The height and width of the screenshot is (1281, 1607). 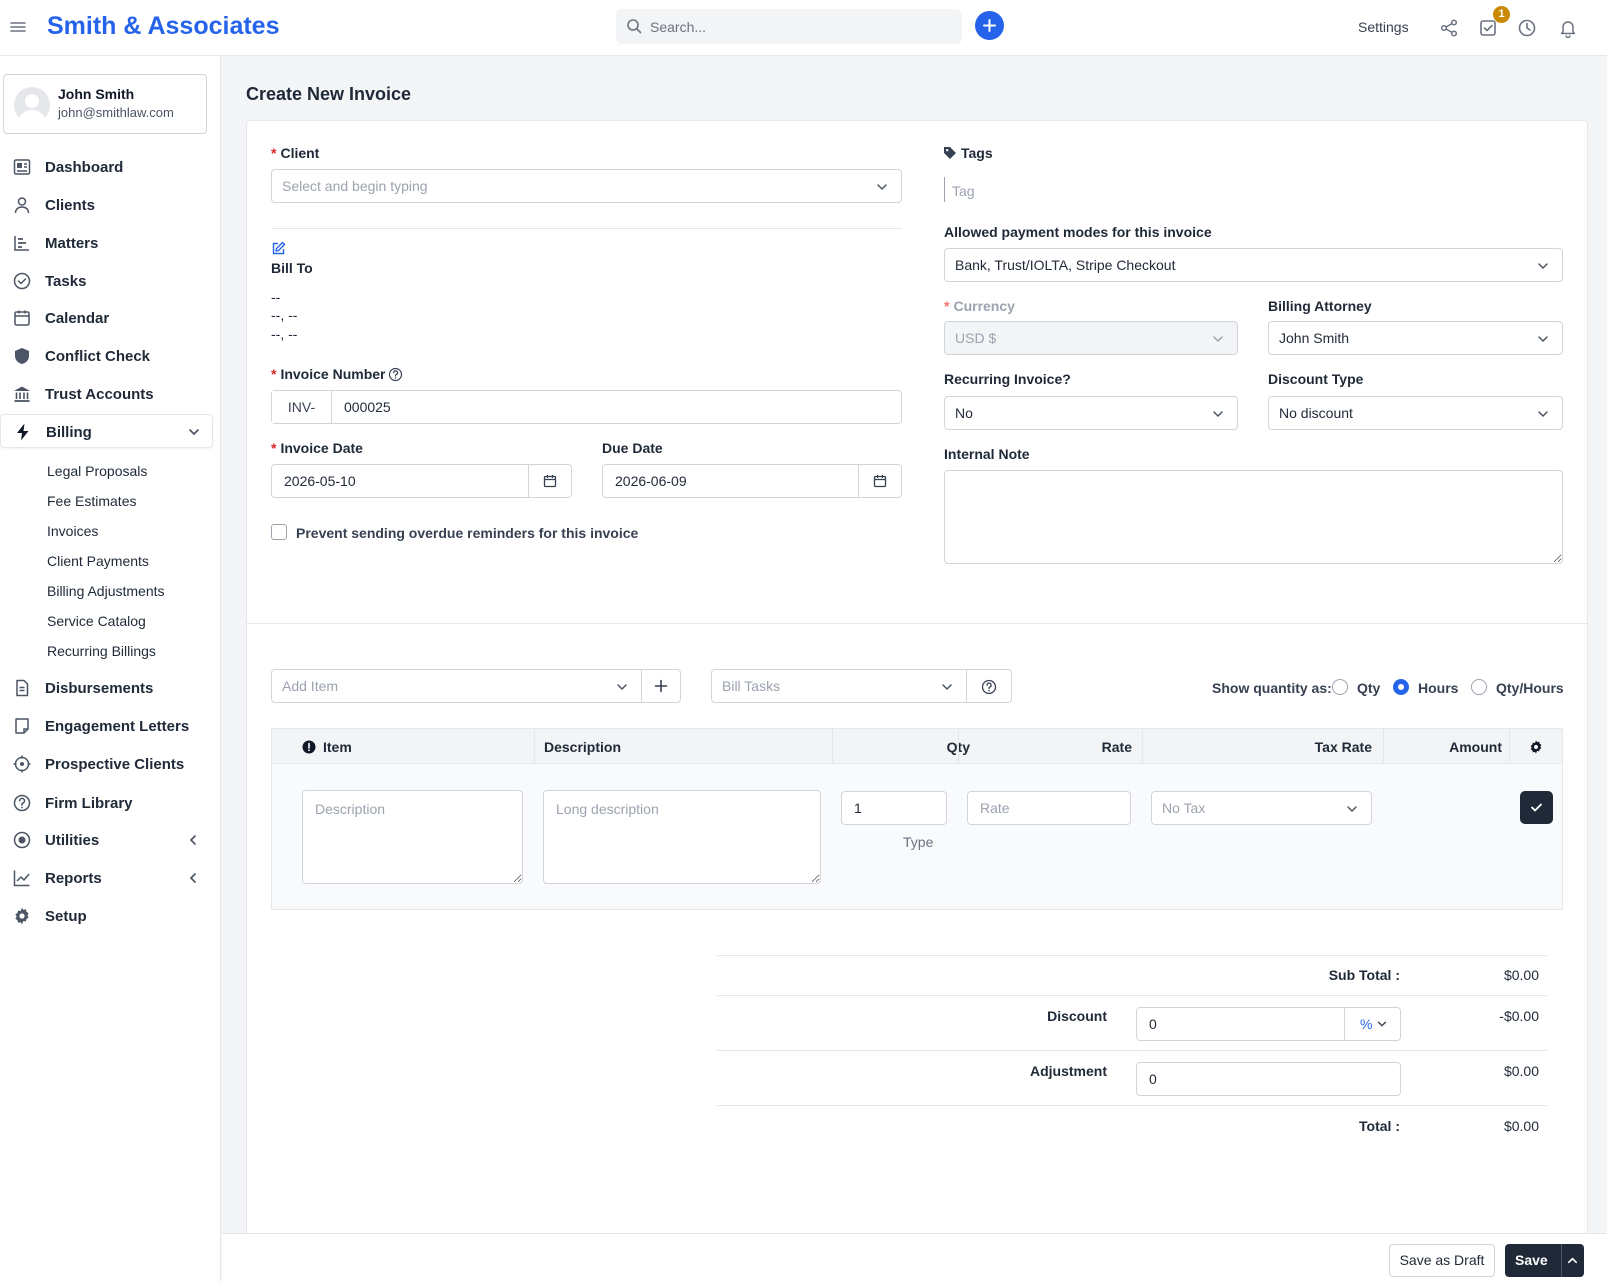 I want to click on invoice-date-input: 2026-05-10, so click(x=421, y=481).